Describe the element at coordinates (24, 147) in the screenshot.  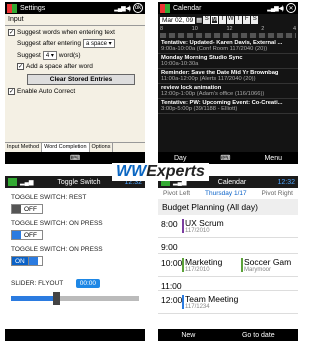
I see `tab-input-method: Input Method` at that location.